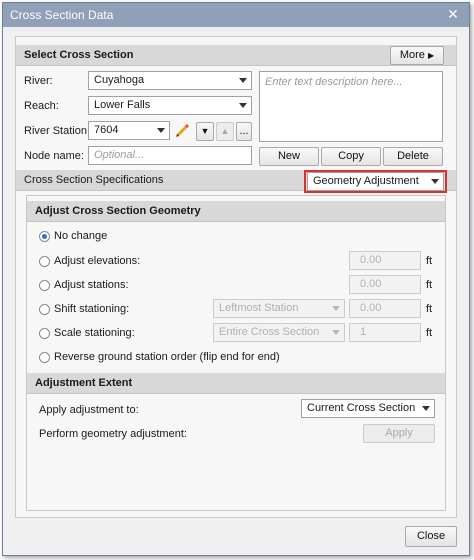 Image resolution: width=474 pixels, height=560 pixels. Describe the element at coordinates (361, 408) in the screenshot. I see `apply-to-value: Current Cross Section` at that location.